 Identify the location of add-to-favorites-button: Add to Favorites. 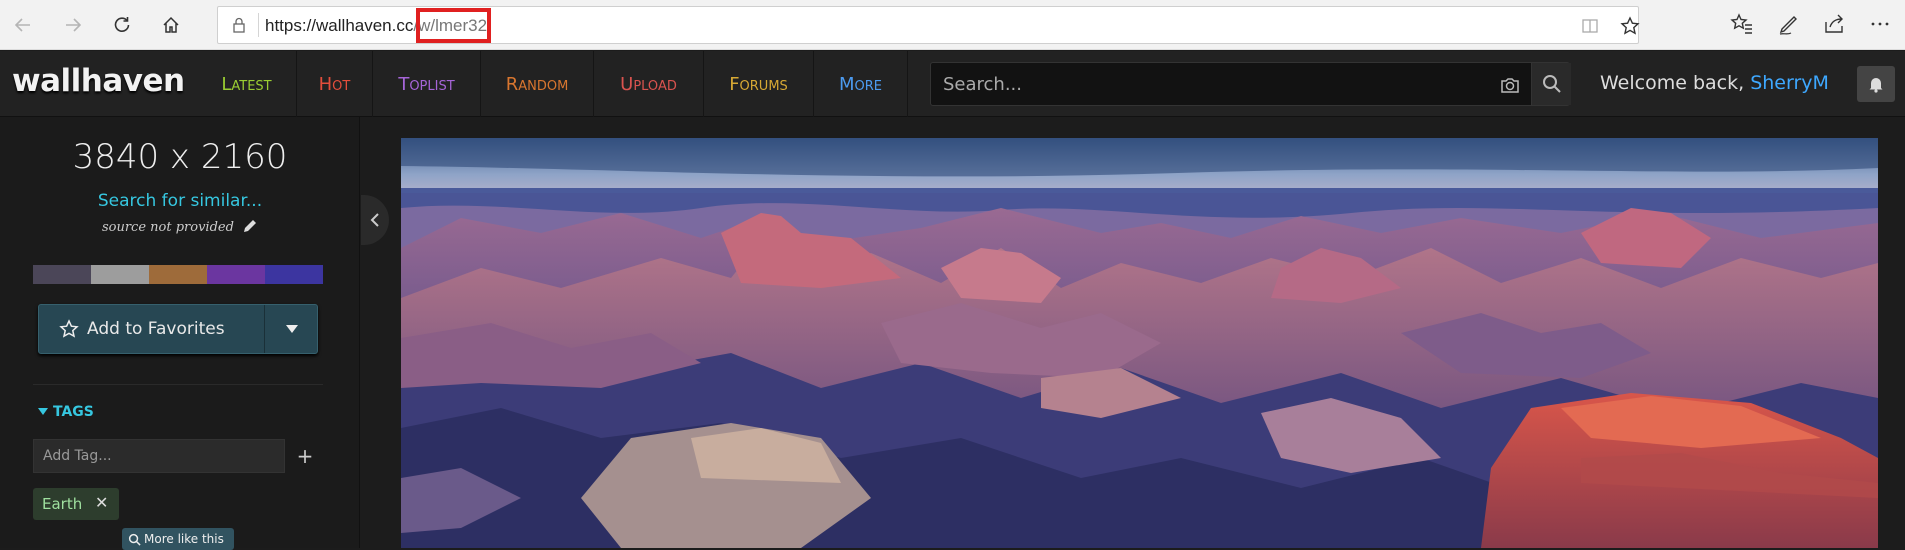
(152, 329).